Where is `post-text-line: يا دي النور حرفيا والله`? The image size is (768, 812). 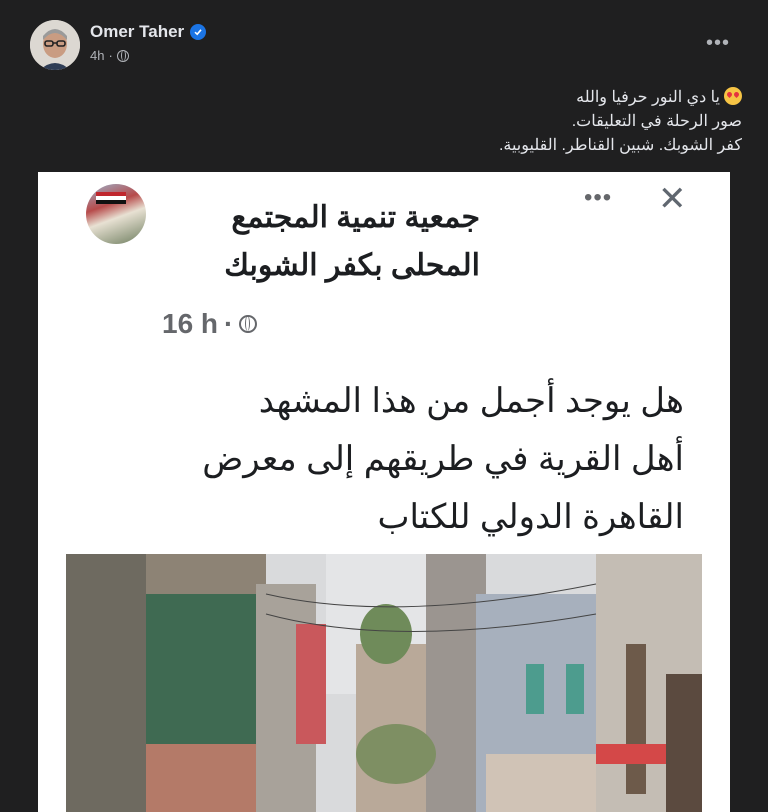 post-text-line: يا دي النور حرفيا والله is located at coordinates (392, 98).